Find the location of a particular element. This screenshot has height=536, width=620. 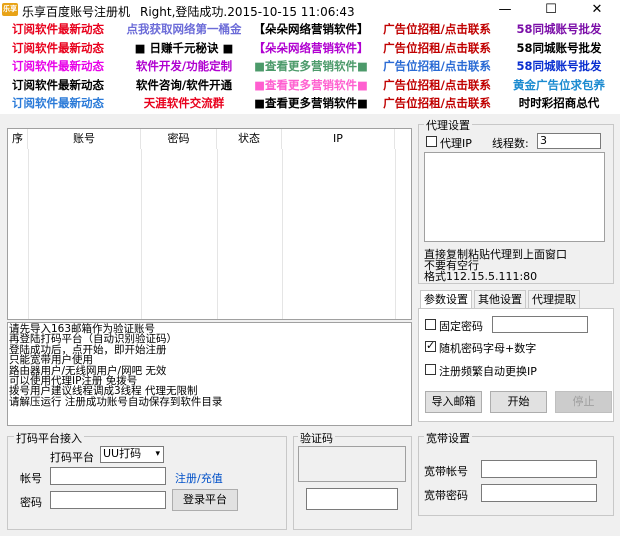

platform-account-input is located at coordinates (108, 476).